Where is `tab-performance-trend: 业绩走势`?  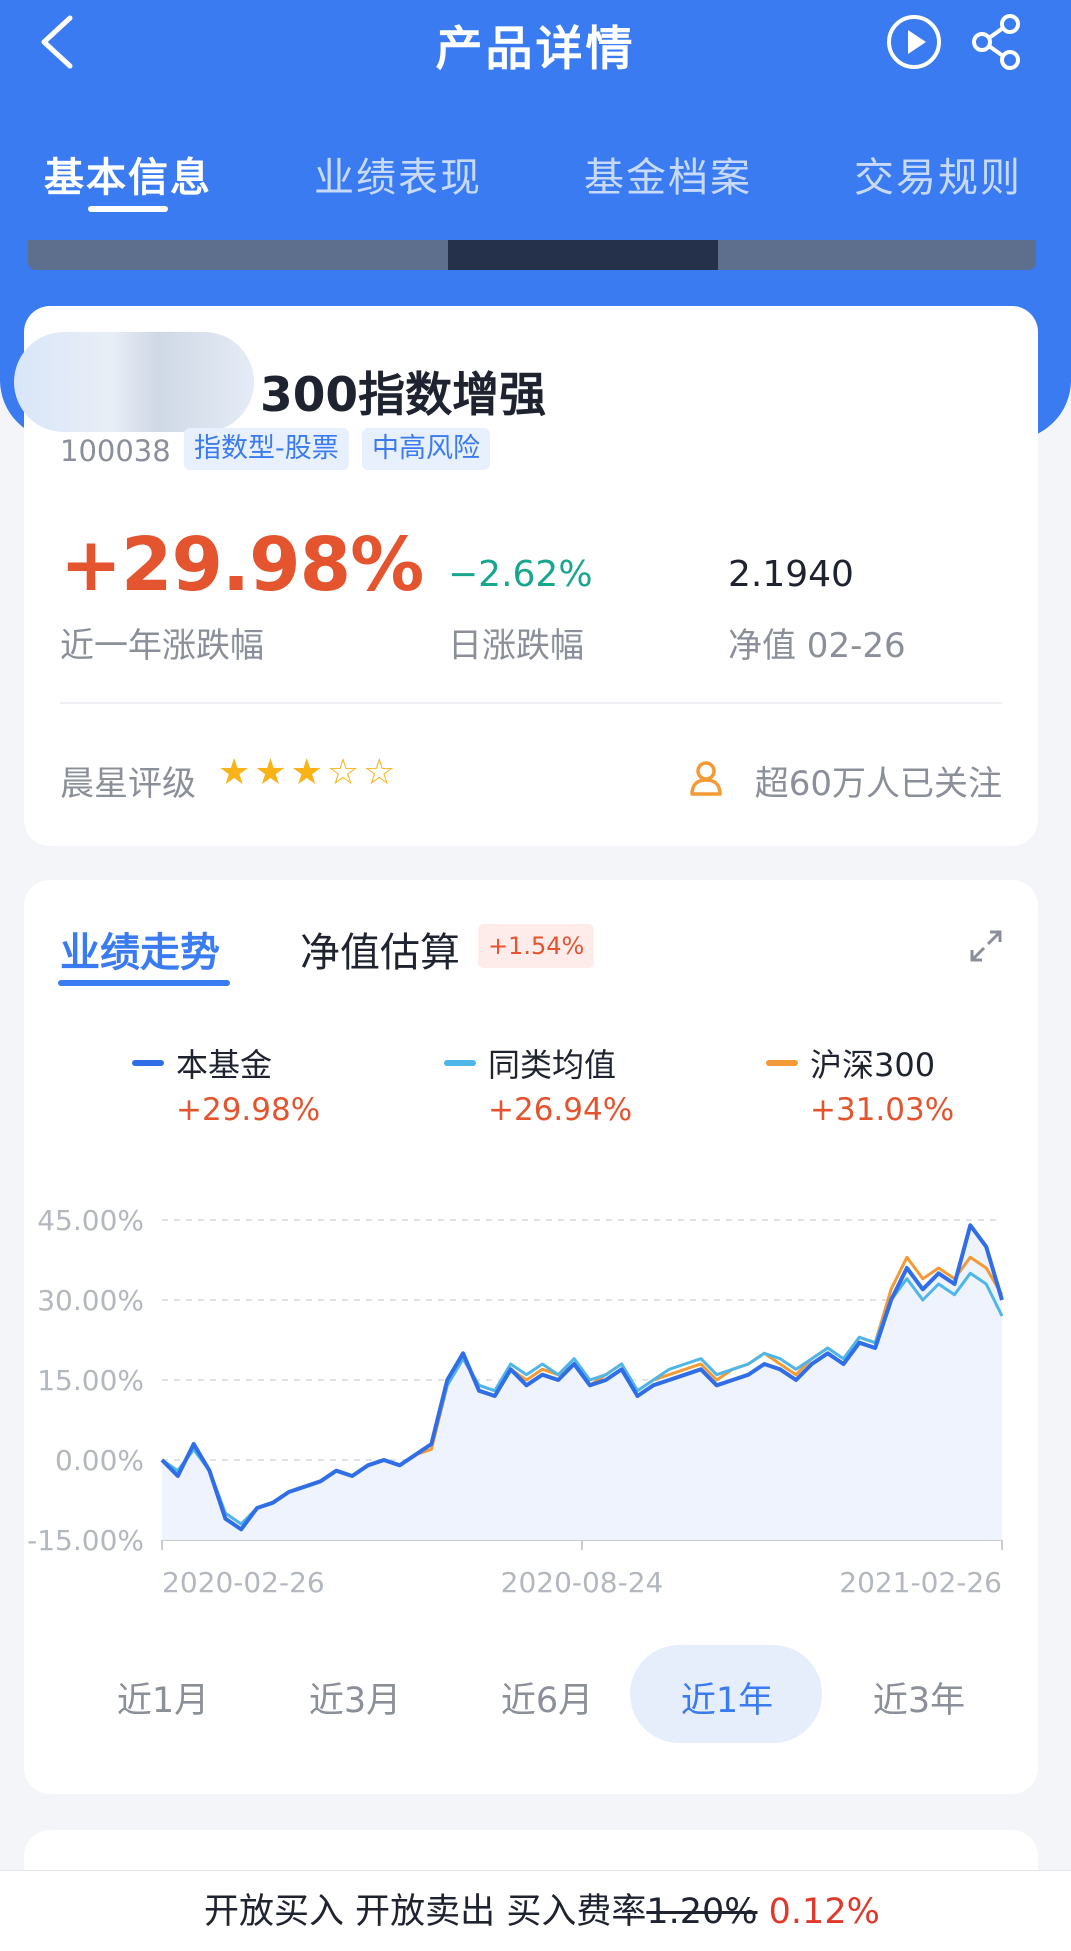 tab-performance-trend: 业绩走势 is located at coordinates (140, 949).